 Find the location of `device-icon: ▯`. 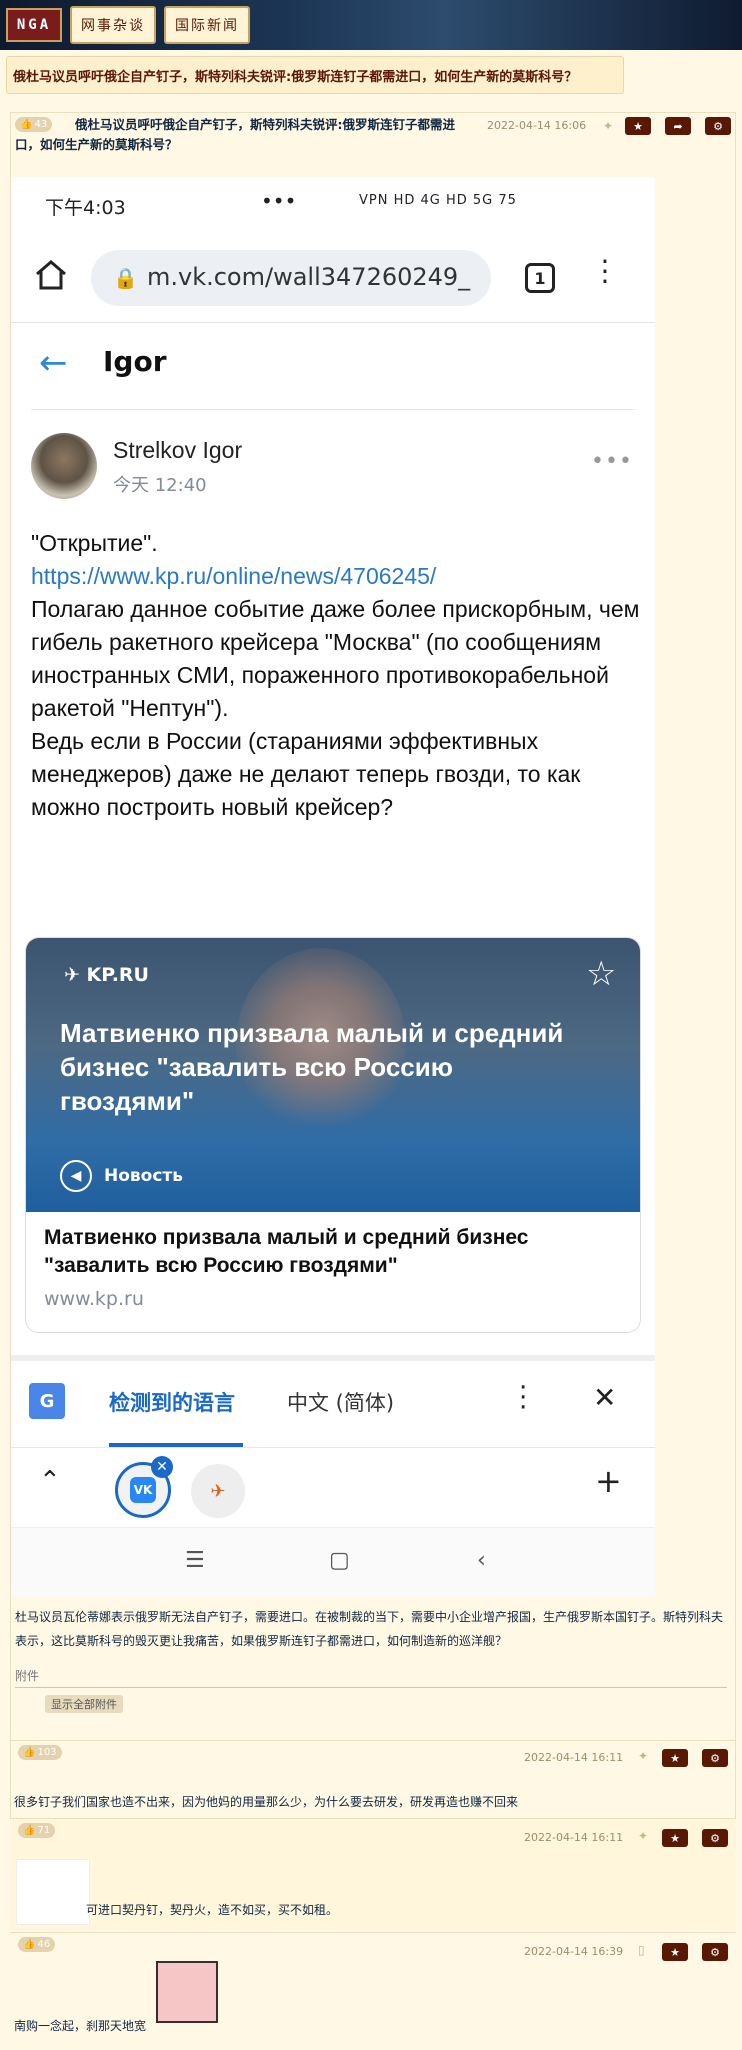

device-icon: ▯ is located at coordinates (641, 1950).